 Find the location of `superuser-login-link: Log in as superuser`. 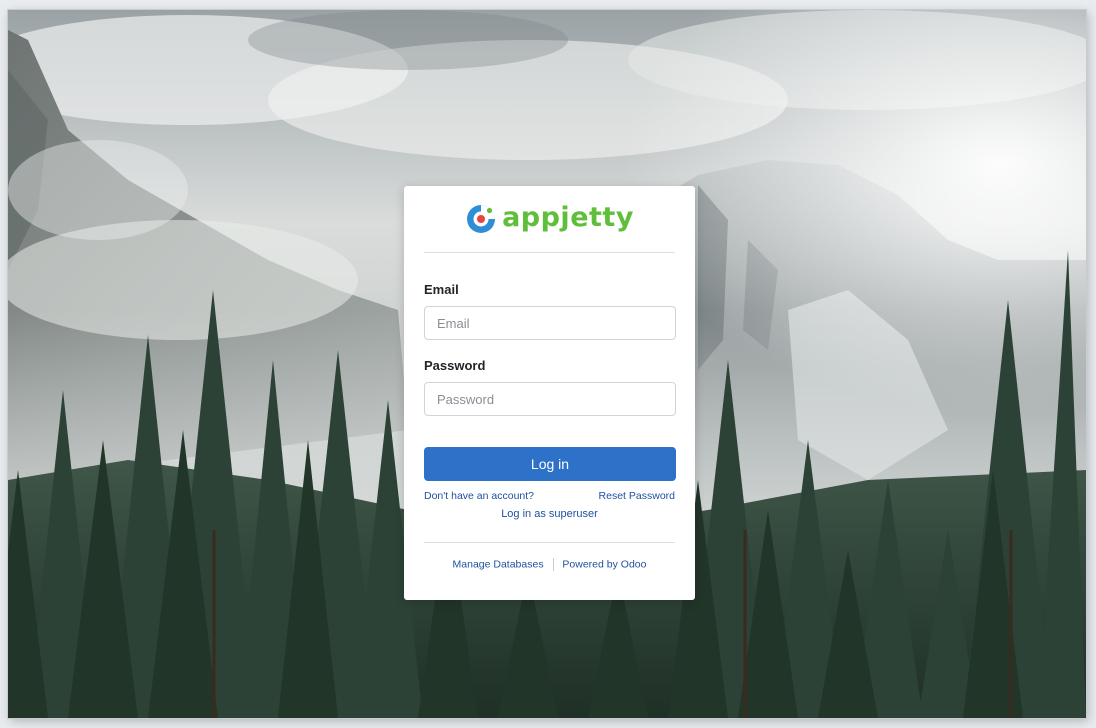

superuser-login-link: Log in as superuser is located at coordinates (549, 514).